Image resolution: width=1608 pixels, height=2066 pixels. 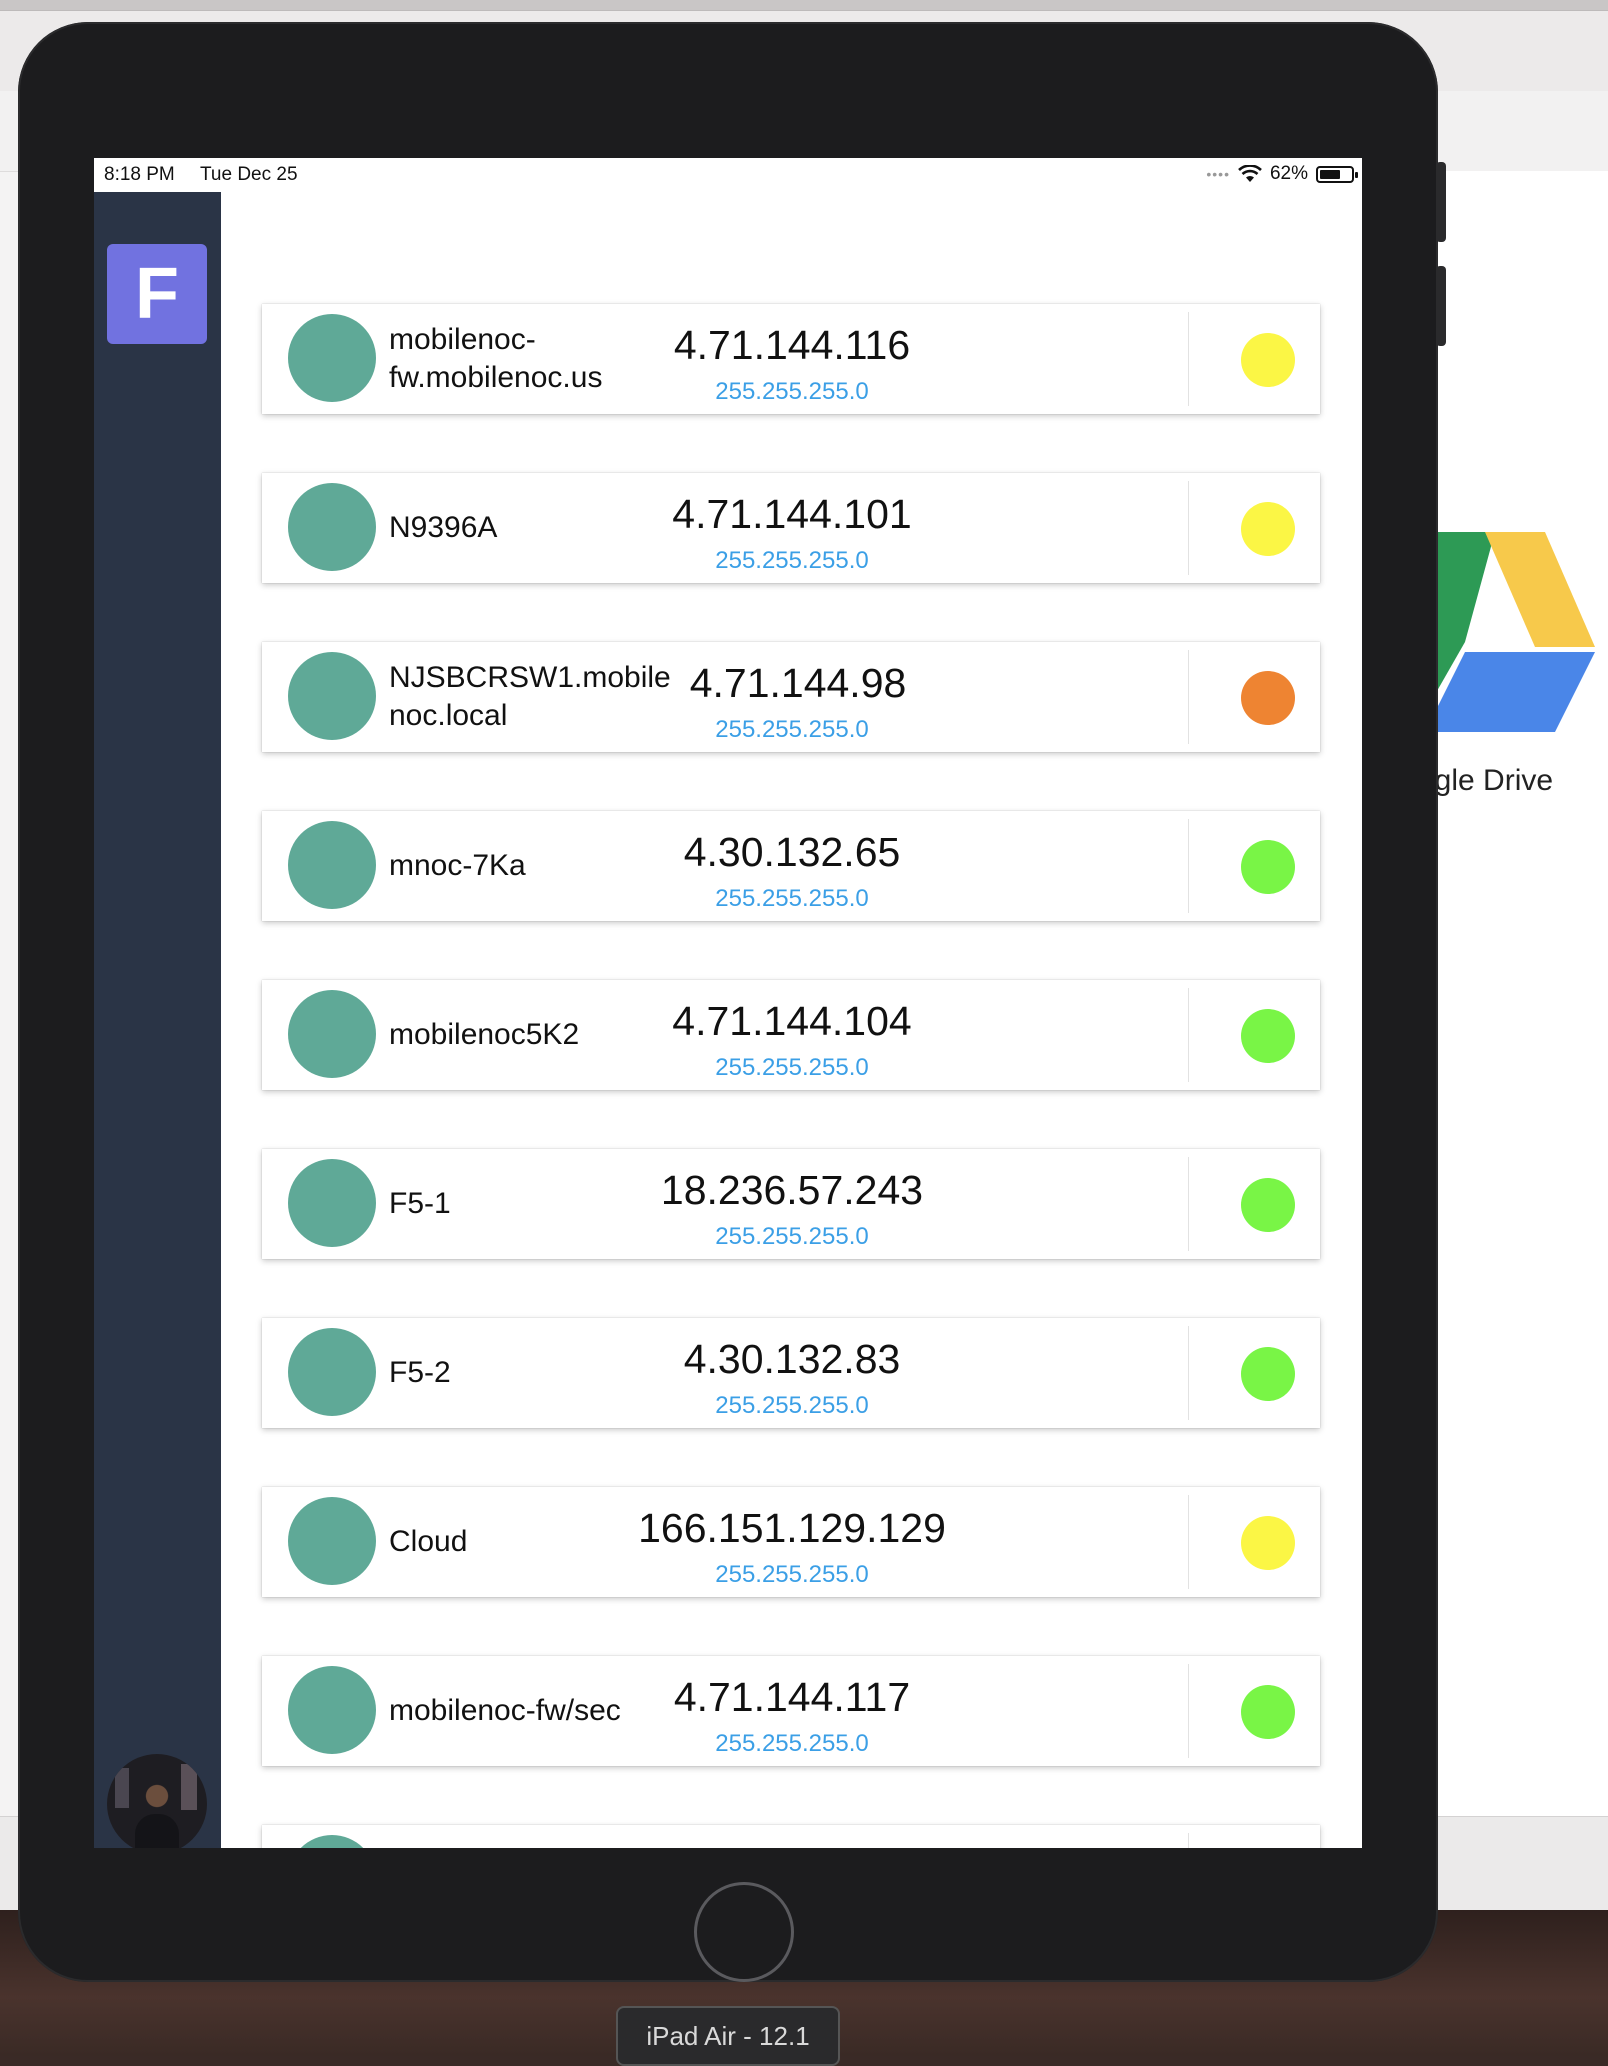 I want to click on device-name, so click(x=539, y=1836).